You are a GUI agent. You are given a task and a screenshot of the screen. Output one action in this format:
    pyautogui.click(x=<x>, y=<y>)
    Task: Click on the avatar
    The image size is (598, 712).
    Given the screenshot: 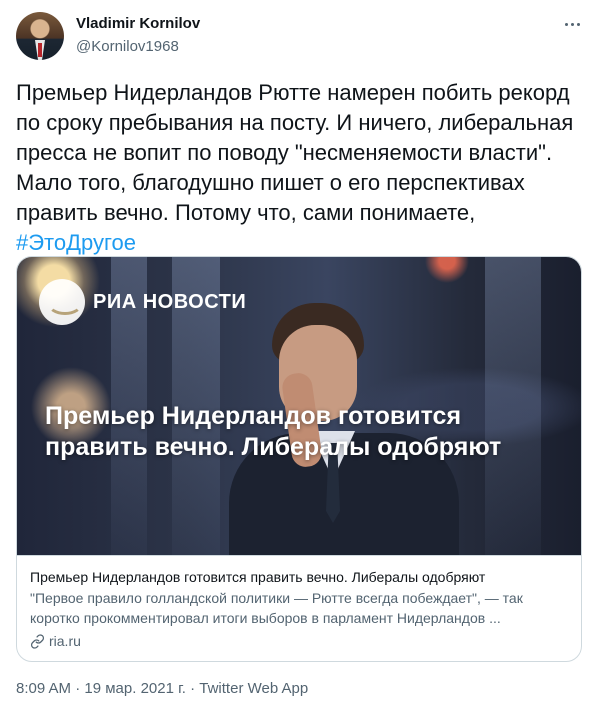 What is the action you would take?
    pyautogui.click(x=40, y=36)
    